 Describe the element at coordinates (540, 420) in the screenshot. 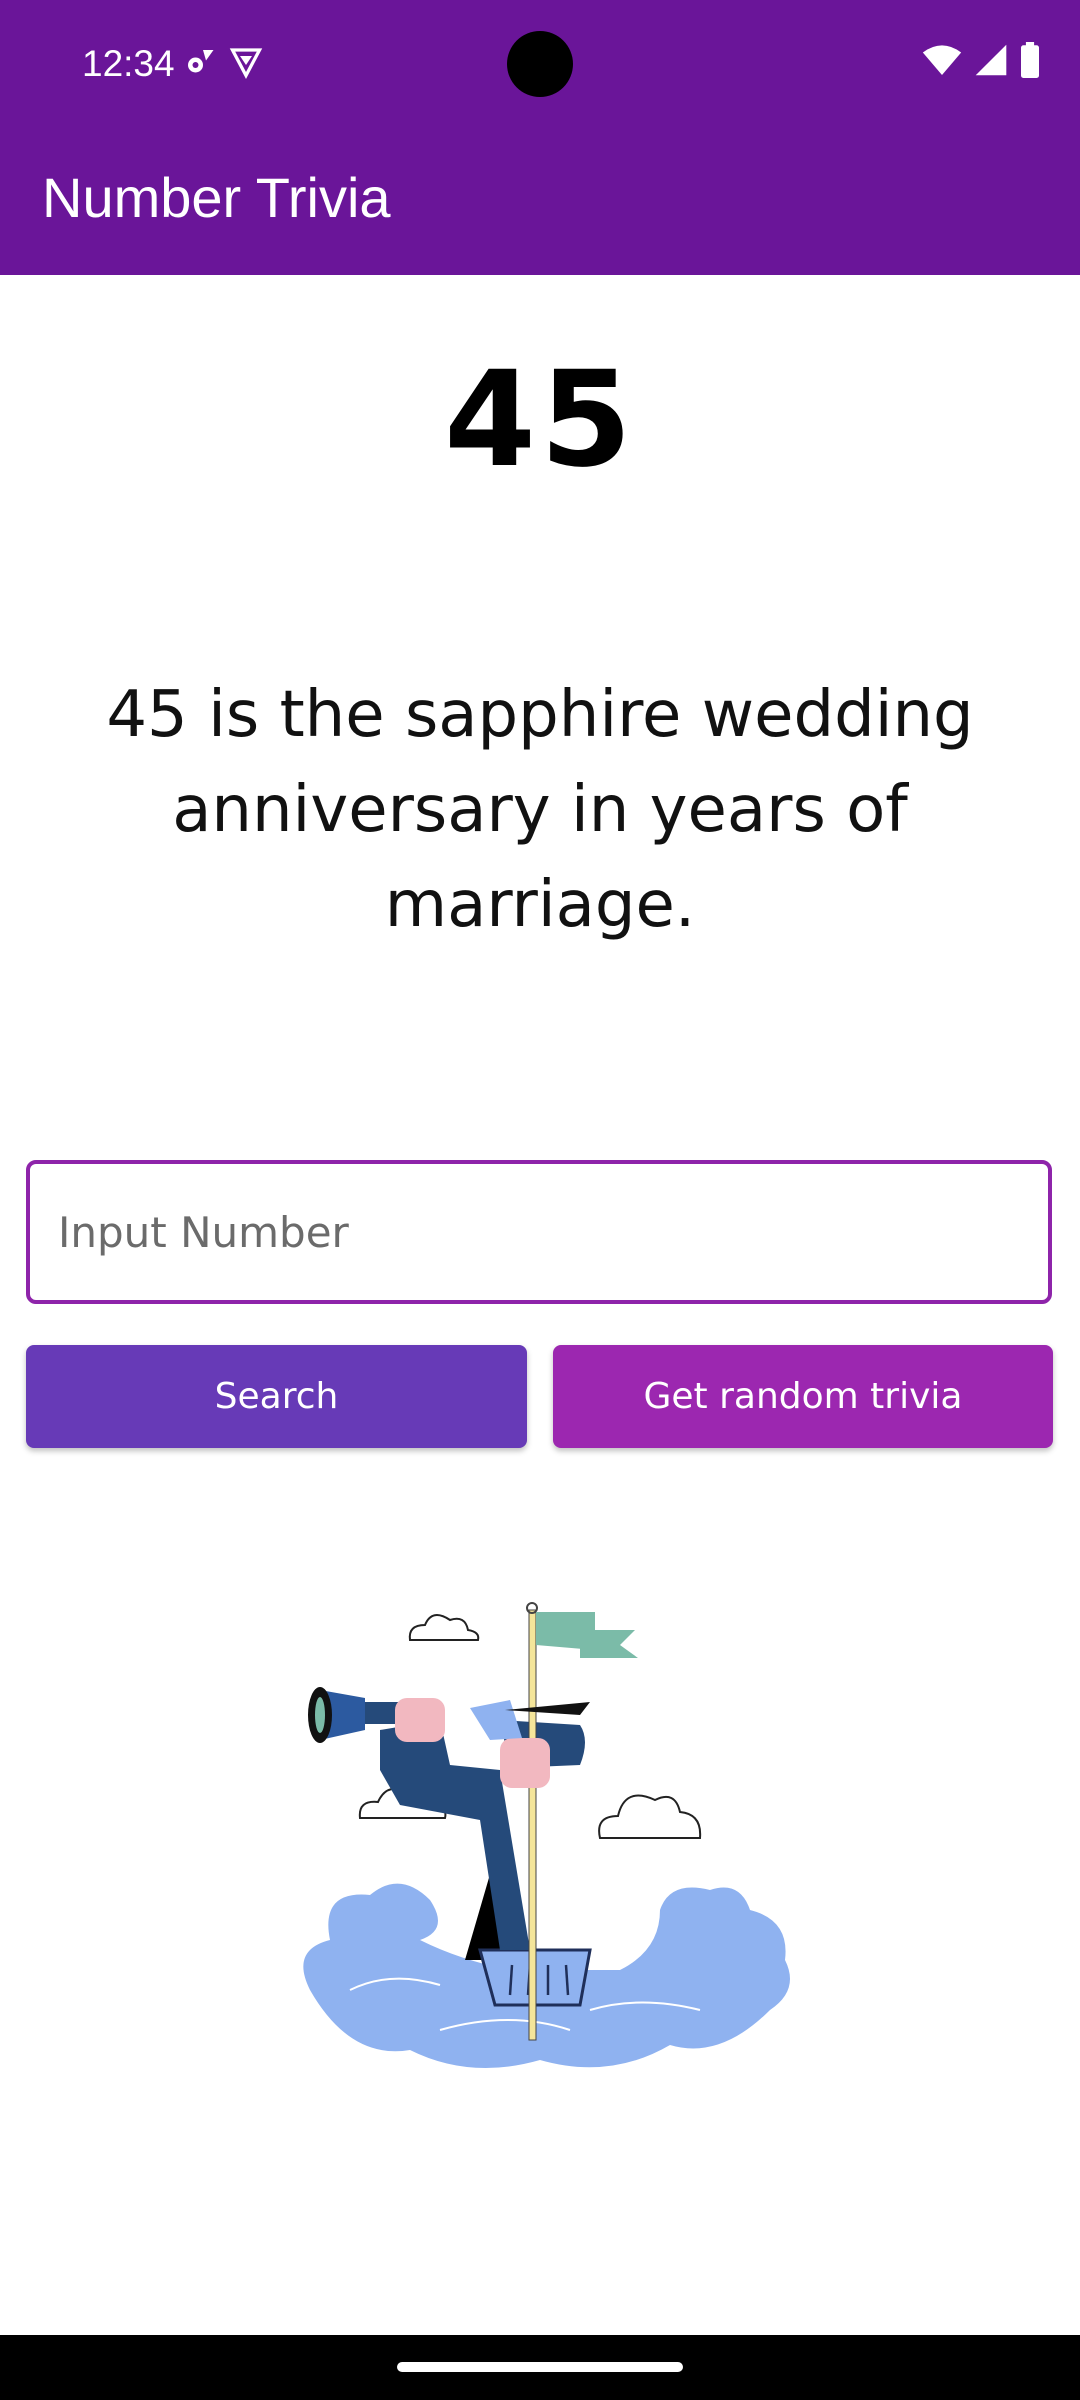

I see `trivia-number: 45` at that location.